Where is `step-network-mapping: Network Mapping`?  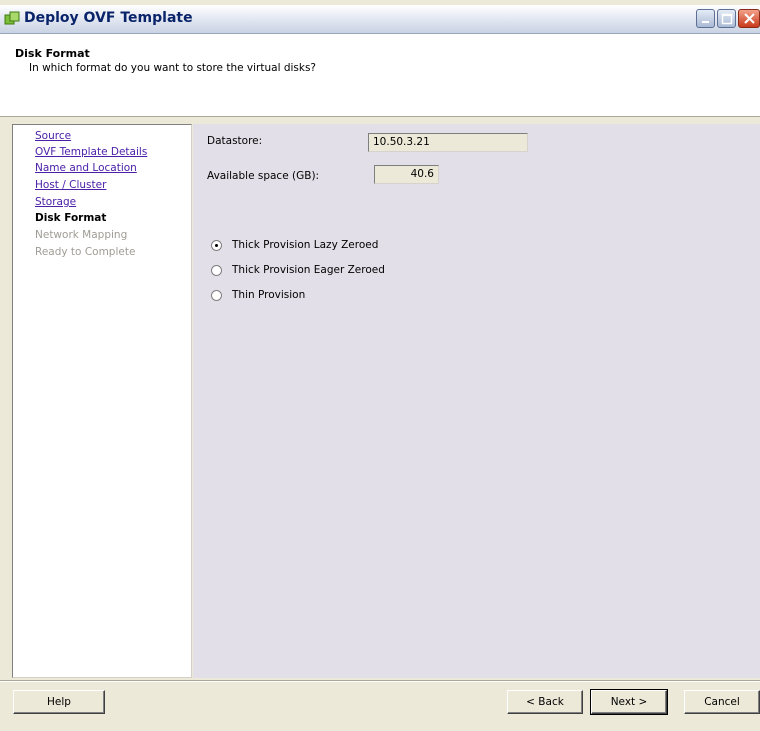 step-network-mapping: Network Mapping is located at coordinates (81, 235).